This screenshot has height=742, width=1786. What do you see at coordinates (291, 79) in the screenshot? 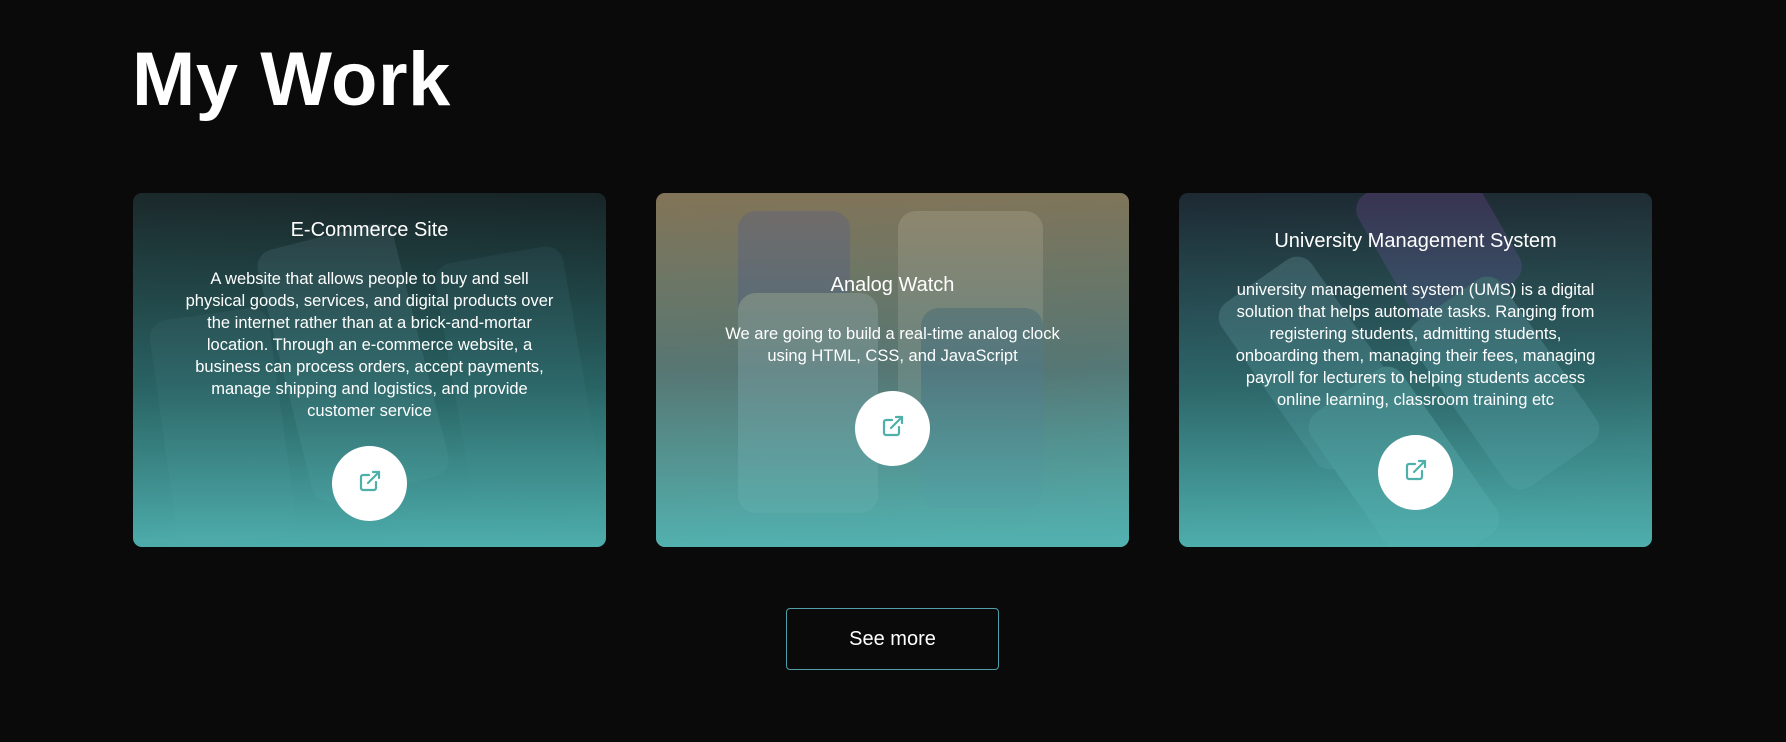
I see `section-title: My Work` at bounding box center [291, 79].